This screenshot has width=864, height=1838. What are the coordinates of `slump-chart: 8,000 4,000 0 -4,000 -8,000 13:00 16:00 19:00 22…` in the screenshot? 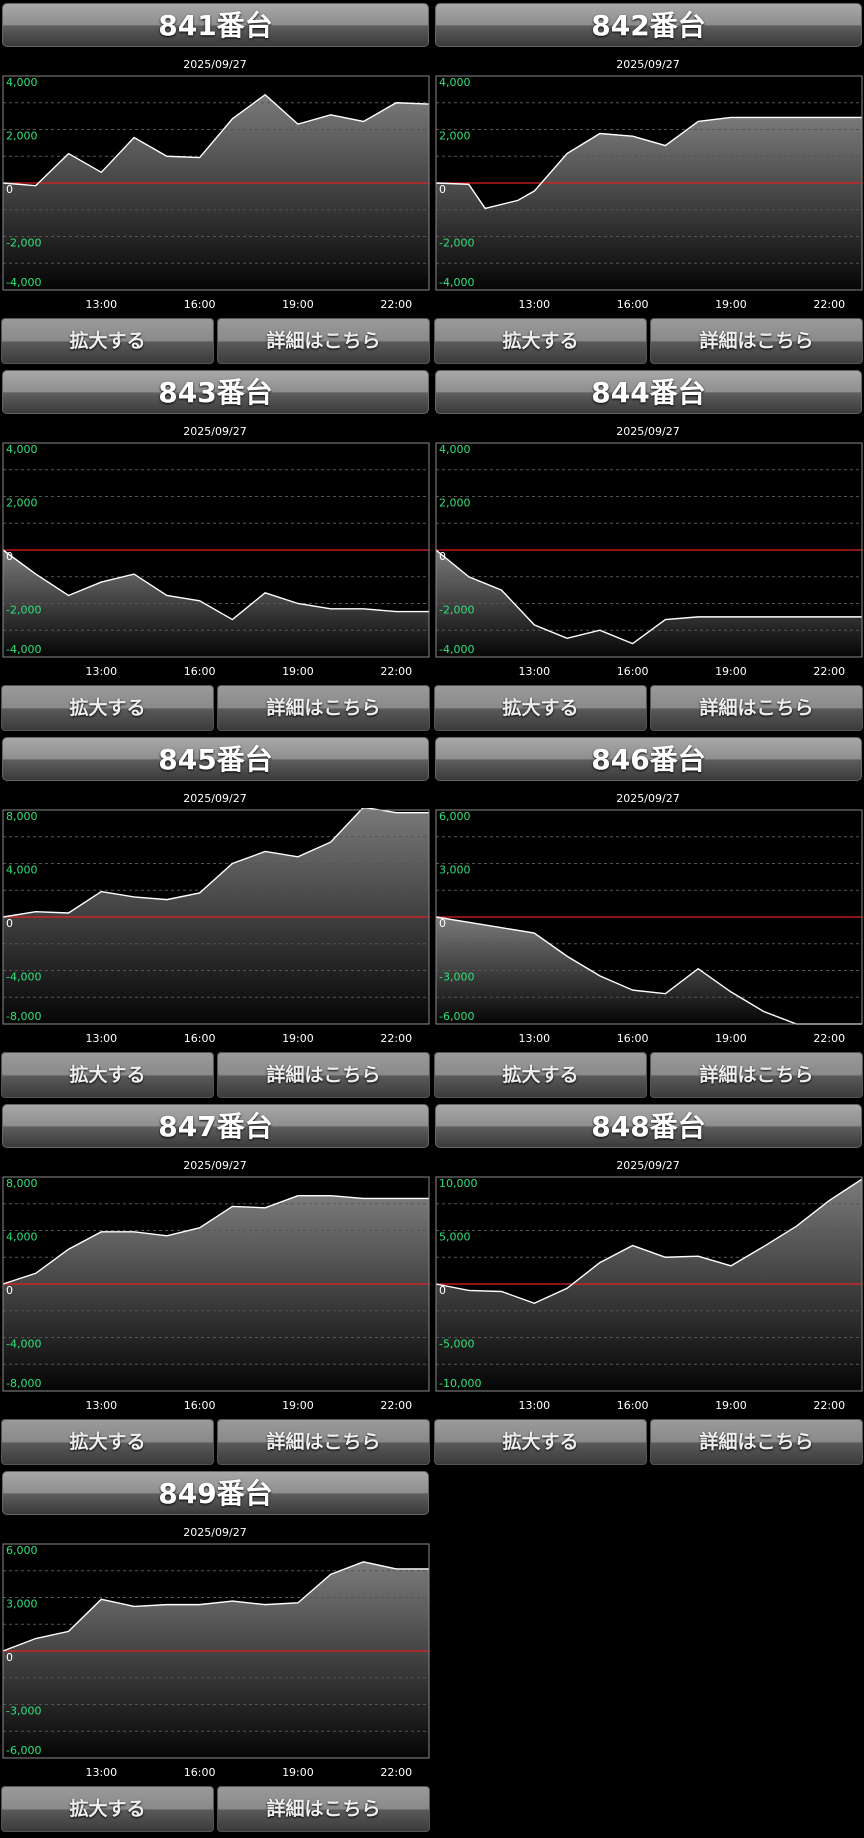 It's located at (216, 926).